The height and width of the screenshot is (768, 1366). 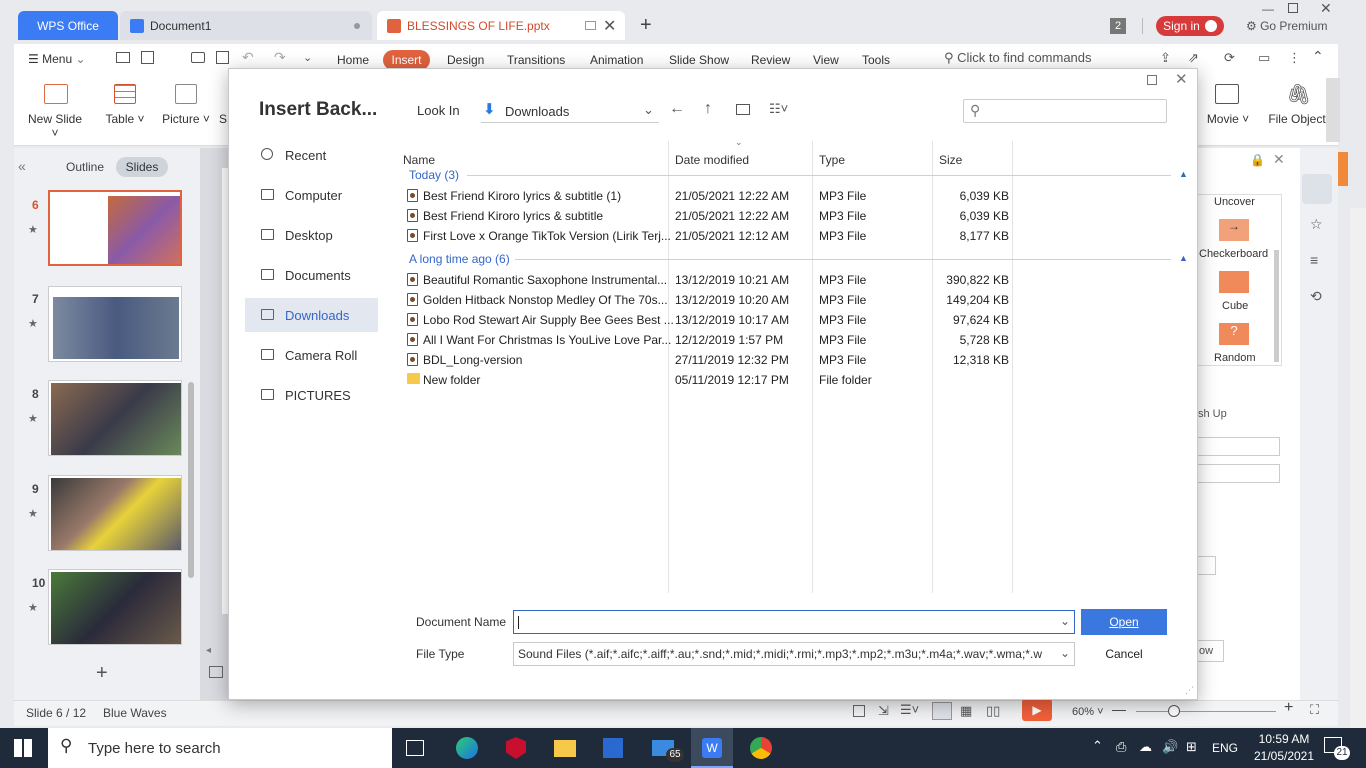 What do you see at coordinates (565, 748) in the screenshot?
I see `file-explorer-icon` at bounding box center [565, 748].